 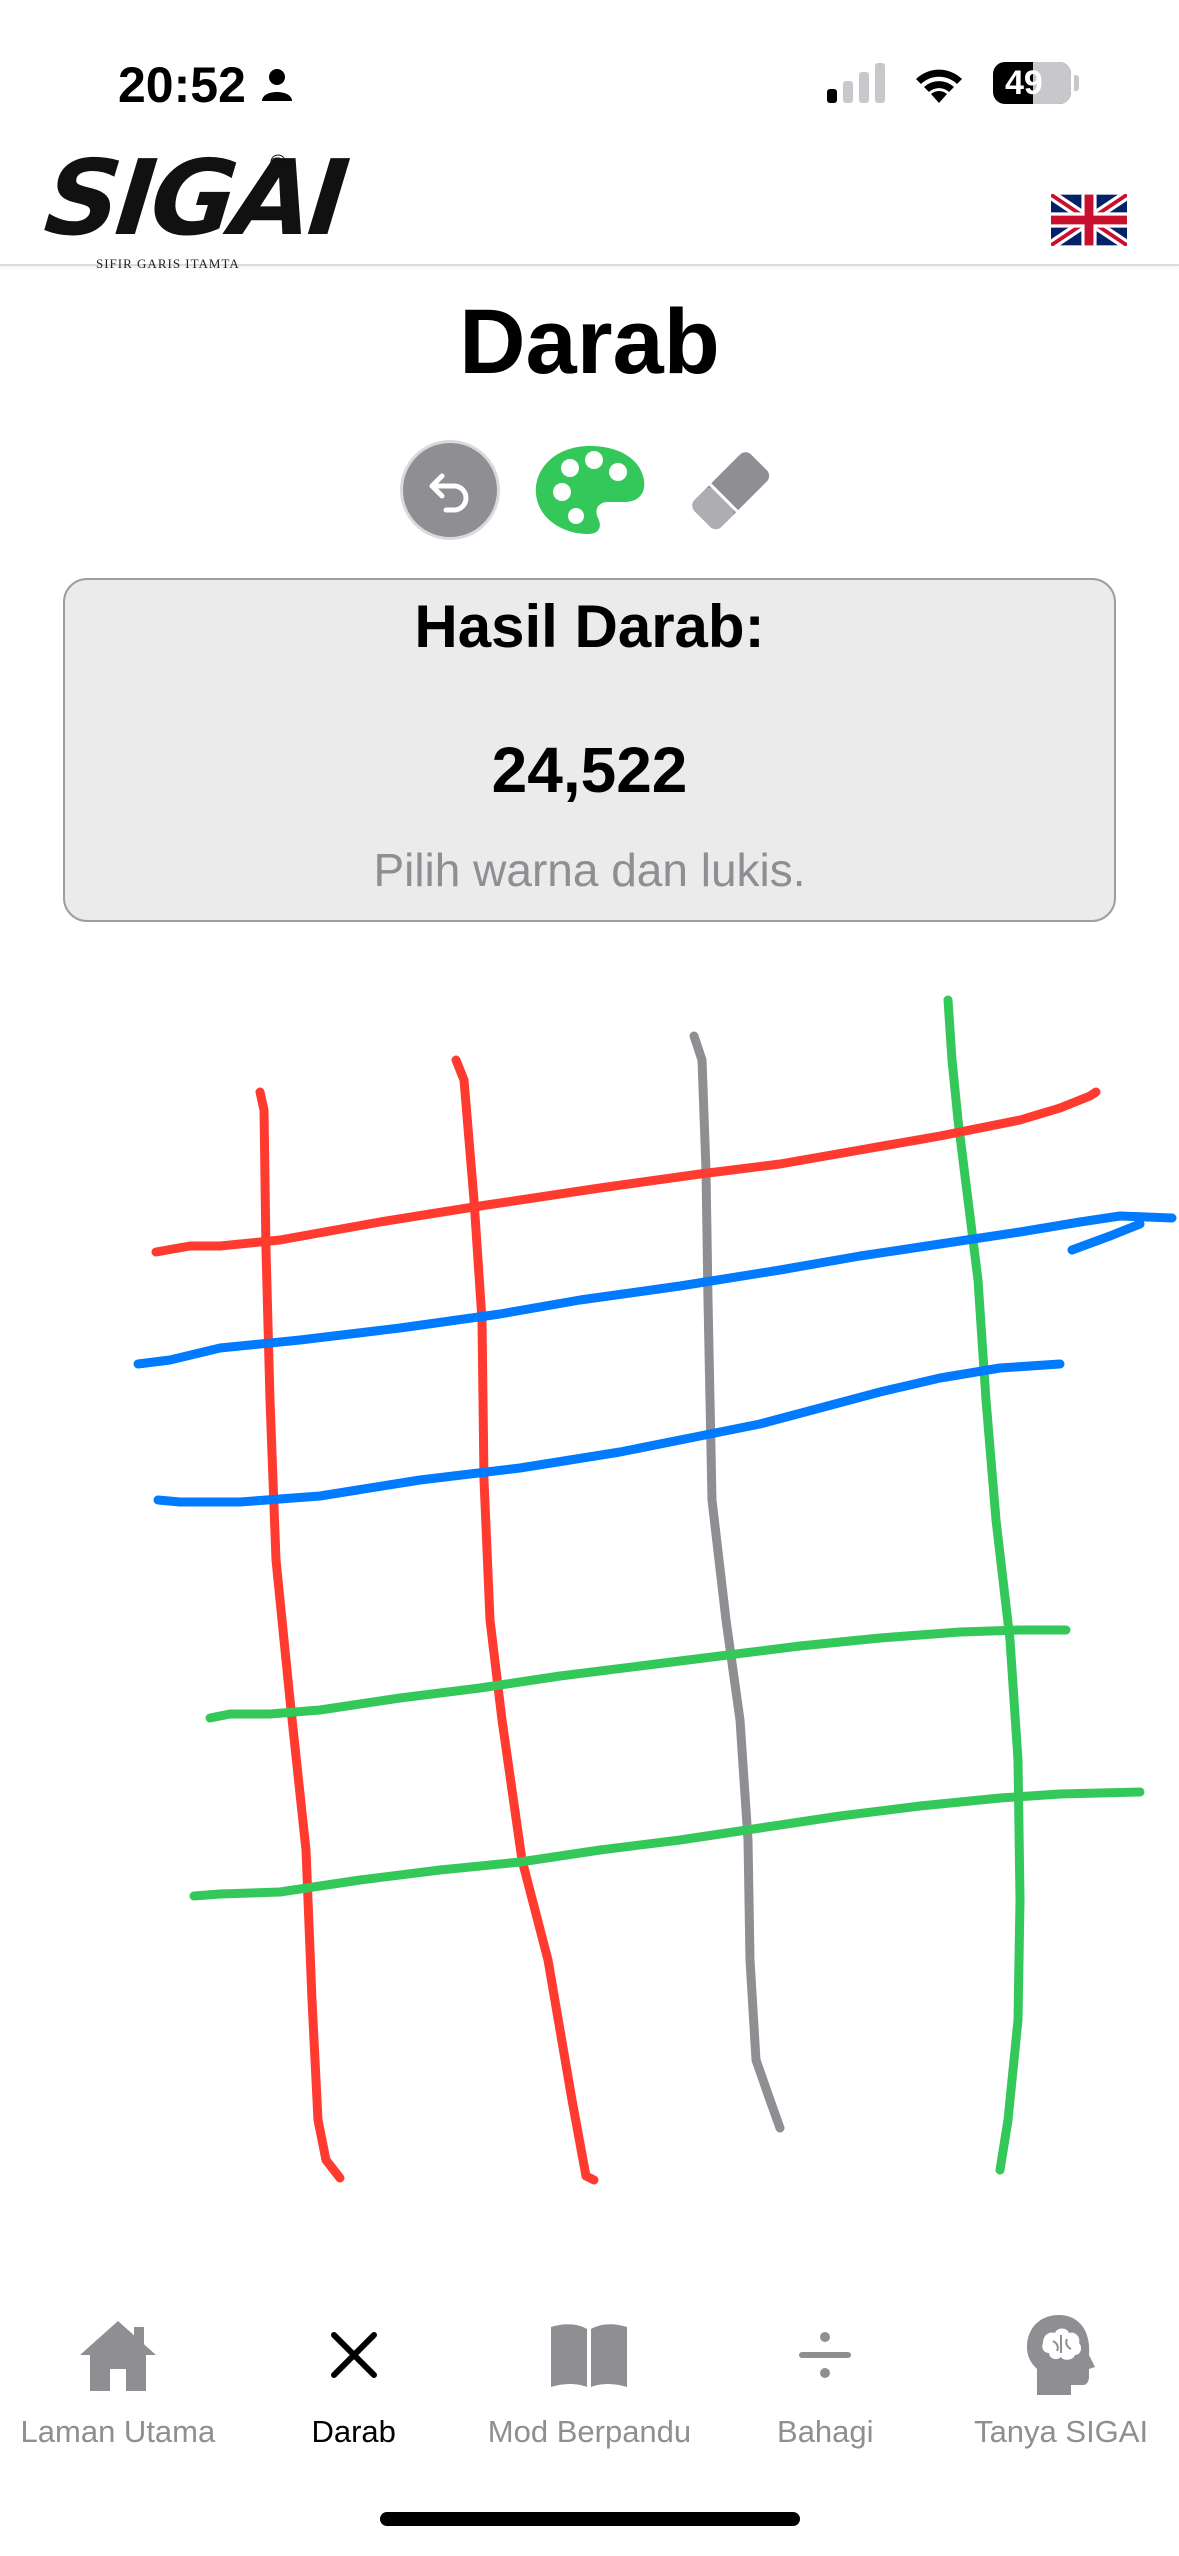 I want to click on eraser-icon, so click(x=730, y=491).